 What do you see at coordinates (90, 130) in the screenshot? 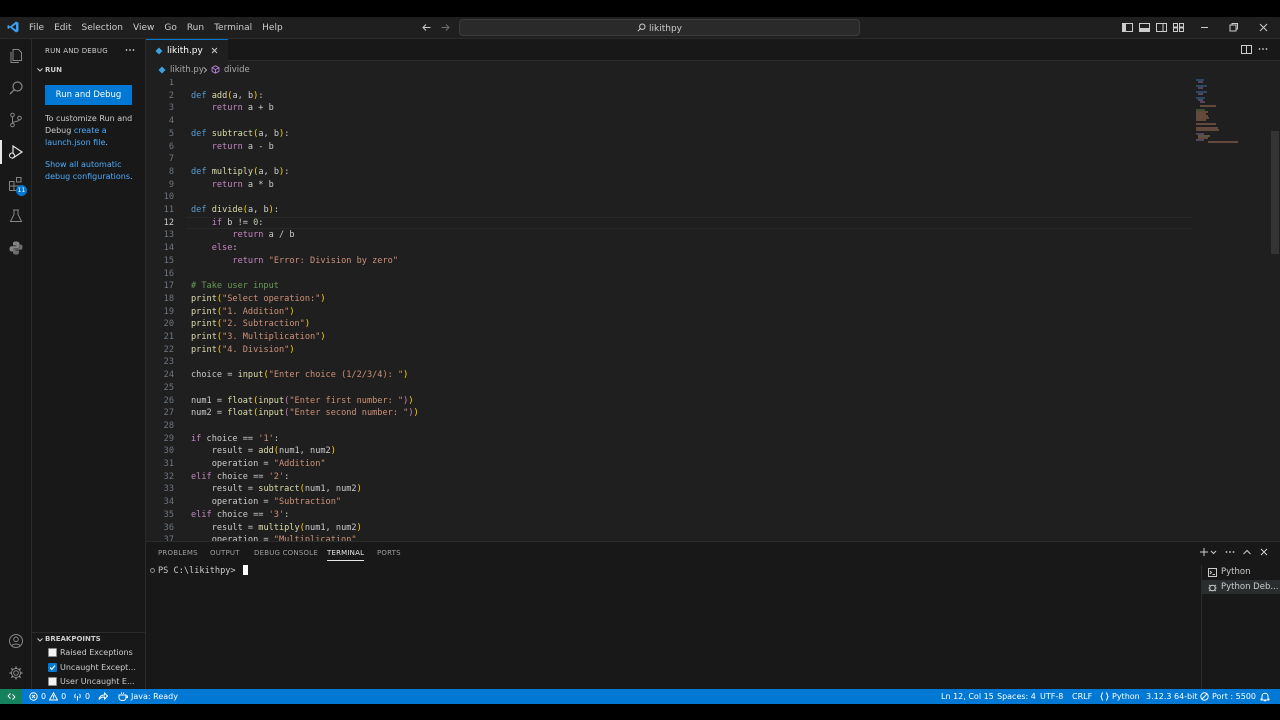
I see `create-launch-json-link: create a` at bounding box center [90, 130].